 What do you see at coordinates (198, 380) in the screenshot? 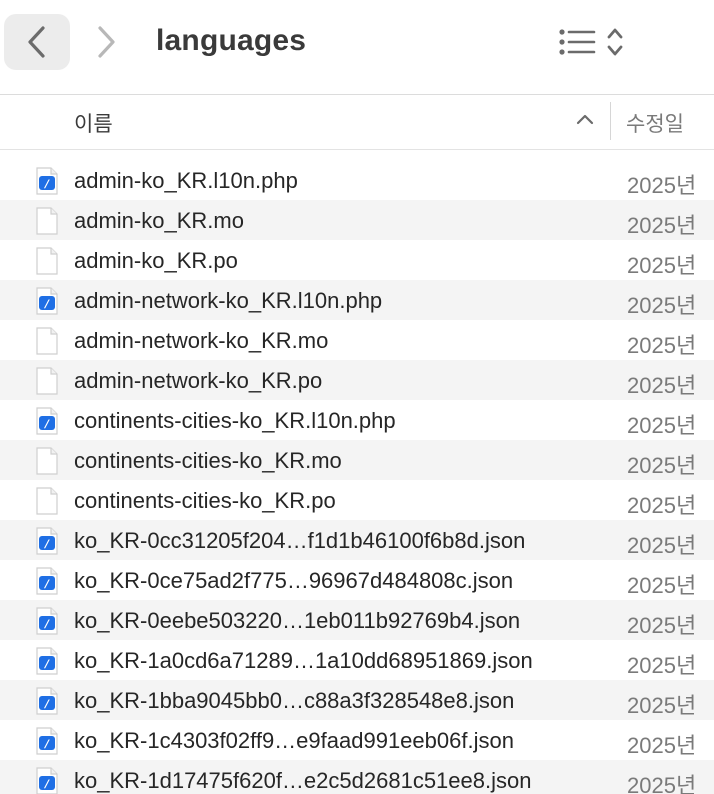
I see `file-name: admin-network-ko_KR.po` at bounding box center [198, 380].